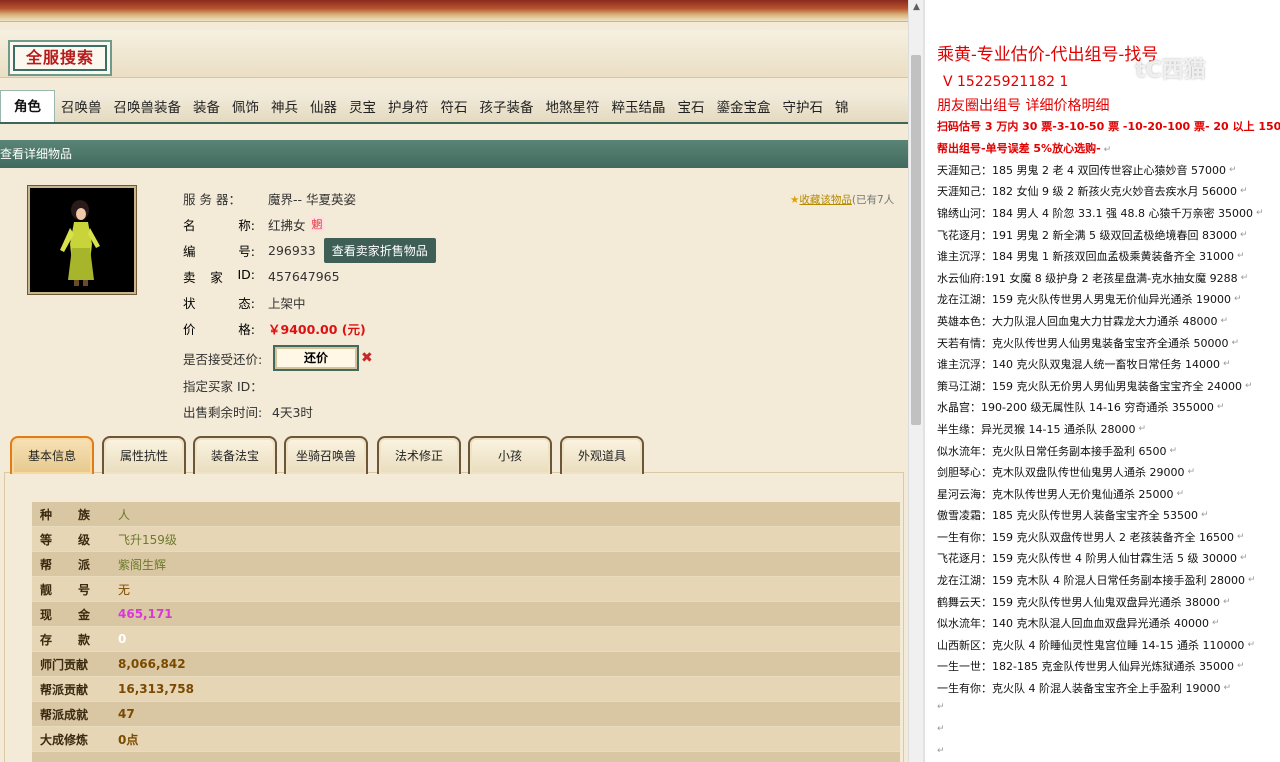  What do you see at coordinates (46, 639) in the screenshot?
I see `attribute-key-part: 存` at bounding box center [46, 639].